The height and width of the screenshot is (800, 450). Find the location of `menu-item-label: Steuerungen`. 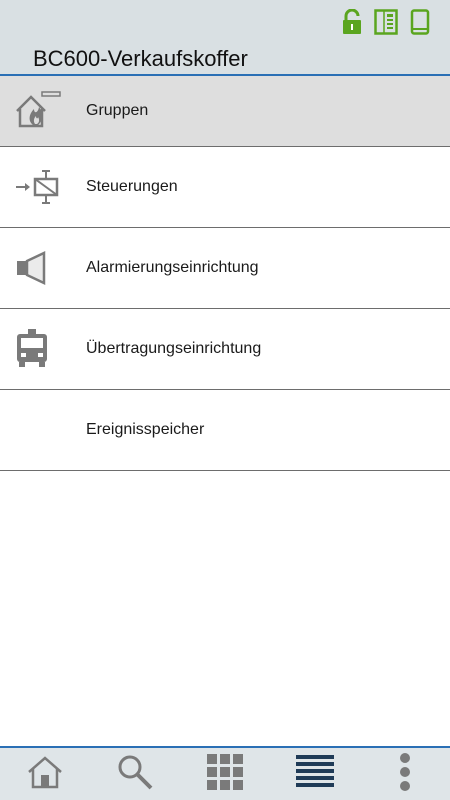

menu-item-label: Steuerungen is located at coordinates (132, 186).